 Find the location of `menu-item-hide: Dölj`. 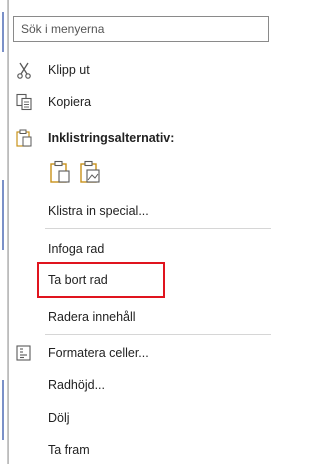

menu-item-hide: Dölj is located at coordinates (142, 418).